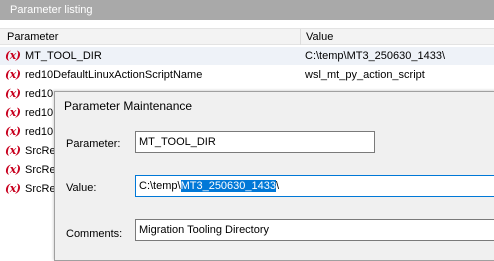 The width and height of the screenshot is (494, 261). I want to click on value-label: Value:, so click(81, 188).